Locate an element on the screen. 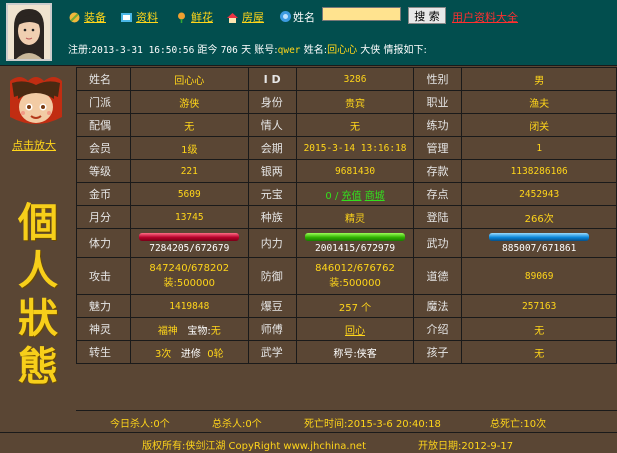  level-label: 等级 is located at coordinates (103, 171).